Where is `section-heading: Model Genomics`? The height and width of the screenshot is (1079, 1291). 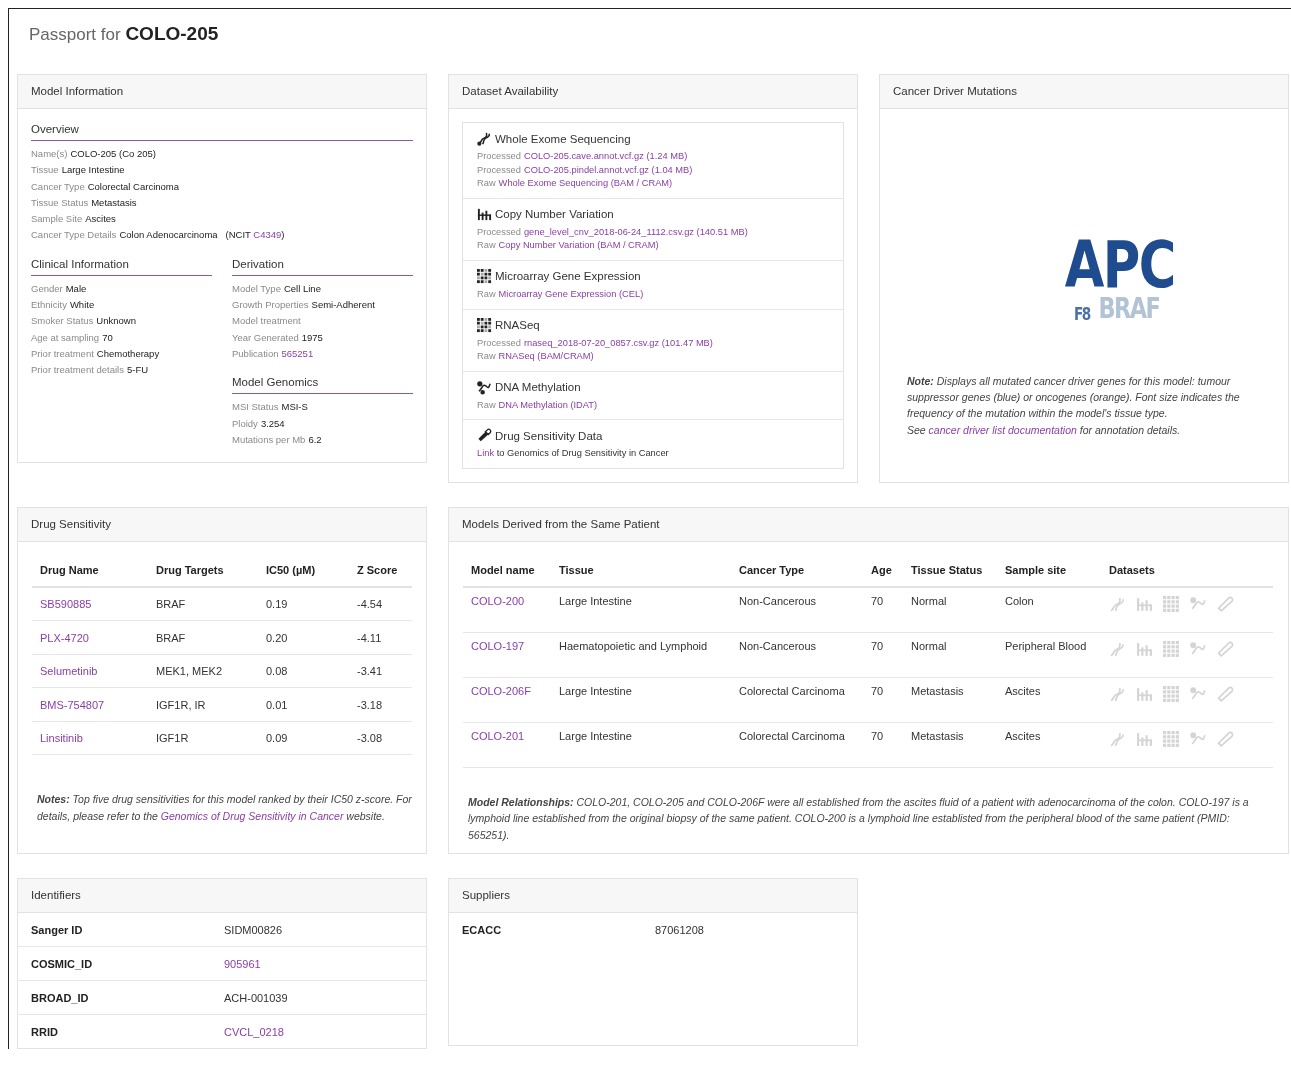
section-heading: Model Genomics is located at coordinates (322, 385).